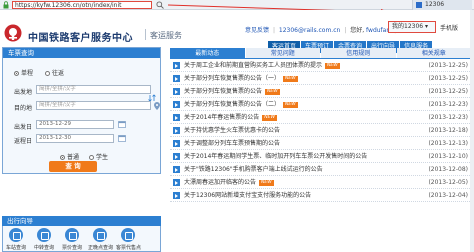 This screenshot has width=474, height=252. Describe the element at coordinates (448, 130) in the screenshot. I see `news-date: (2013-12-18)` at that location.